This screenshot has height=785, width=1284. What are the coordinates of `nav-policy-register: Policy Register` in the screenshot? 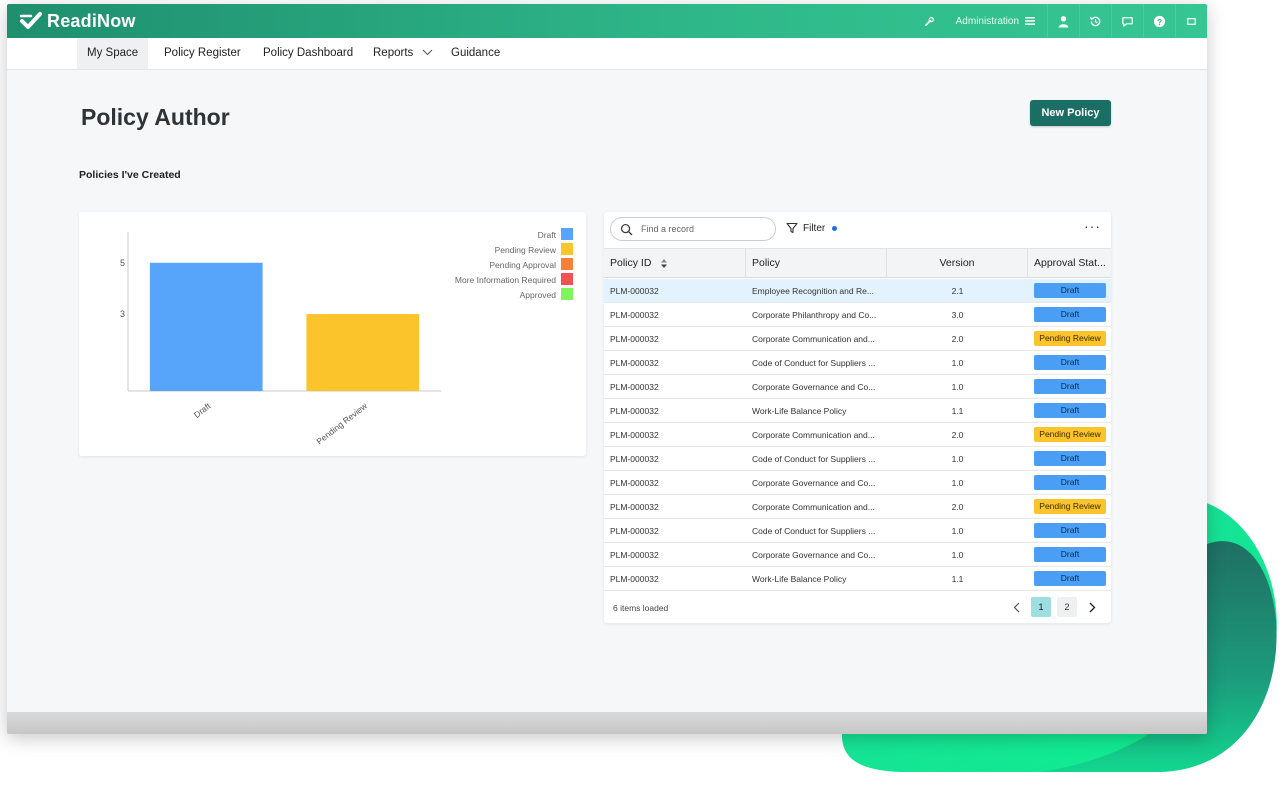 It's located at (202, 53).